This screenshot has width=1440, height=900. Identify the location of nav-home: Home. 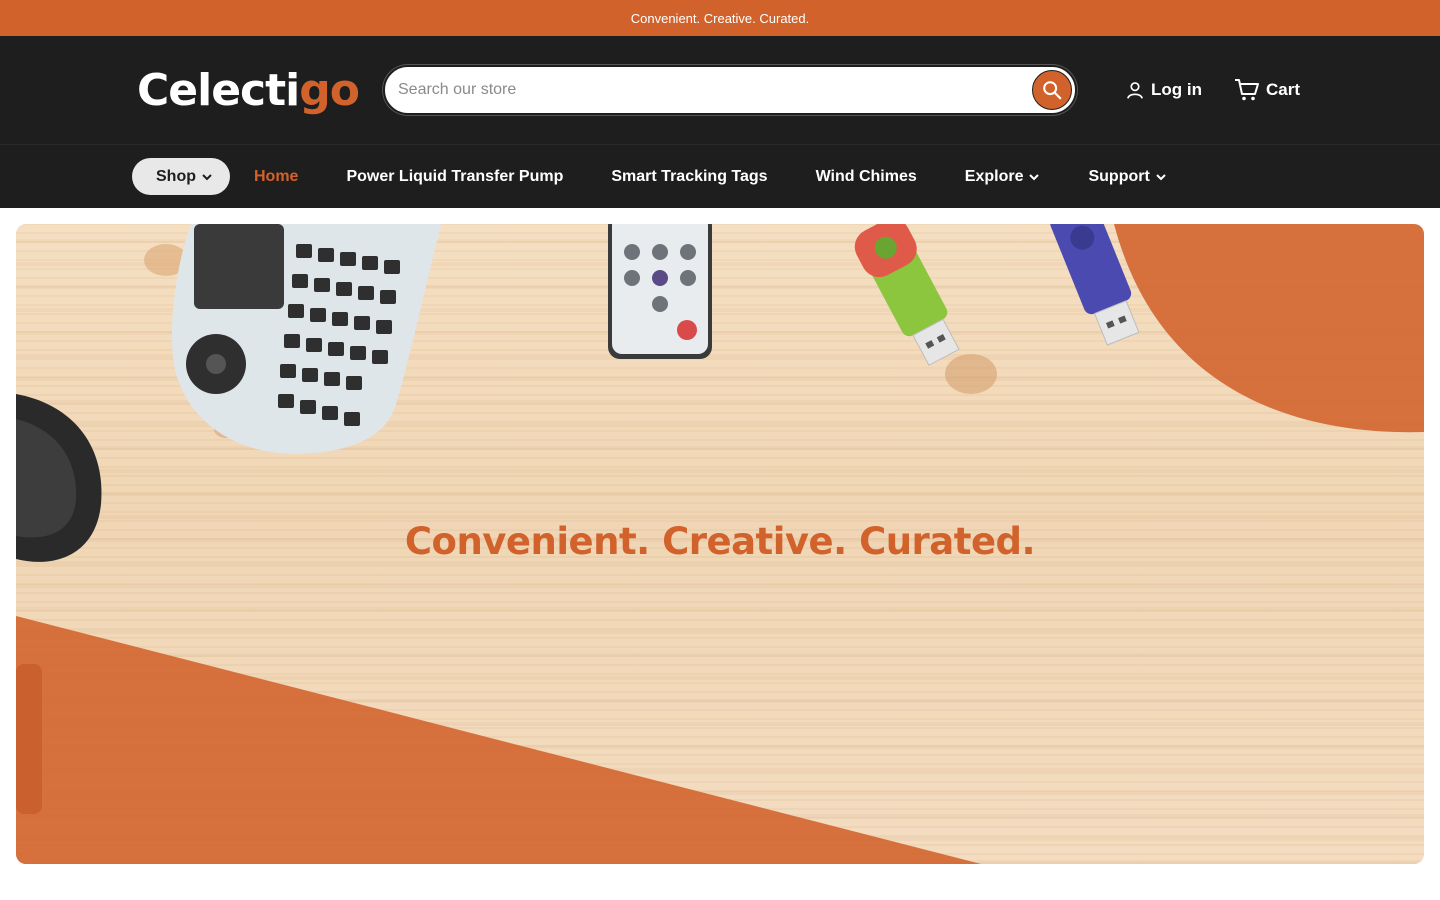
(276, 177).